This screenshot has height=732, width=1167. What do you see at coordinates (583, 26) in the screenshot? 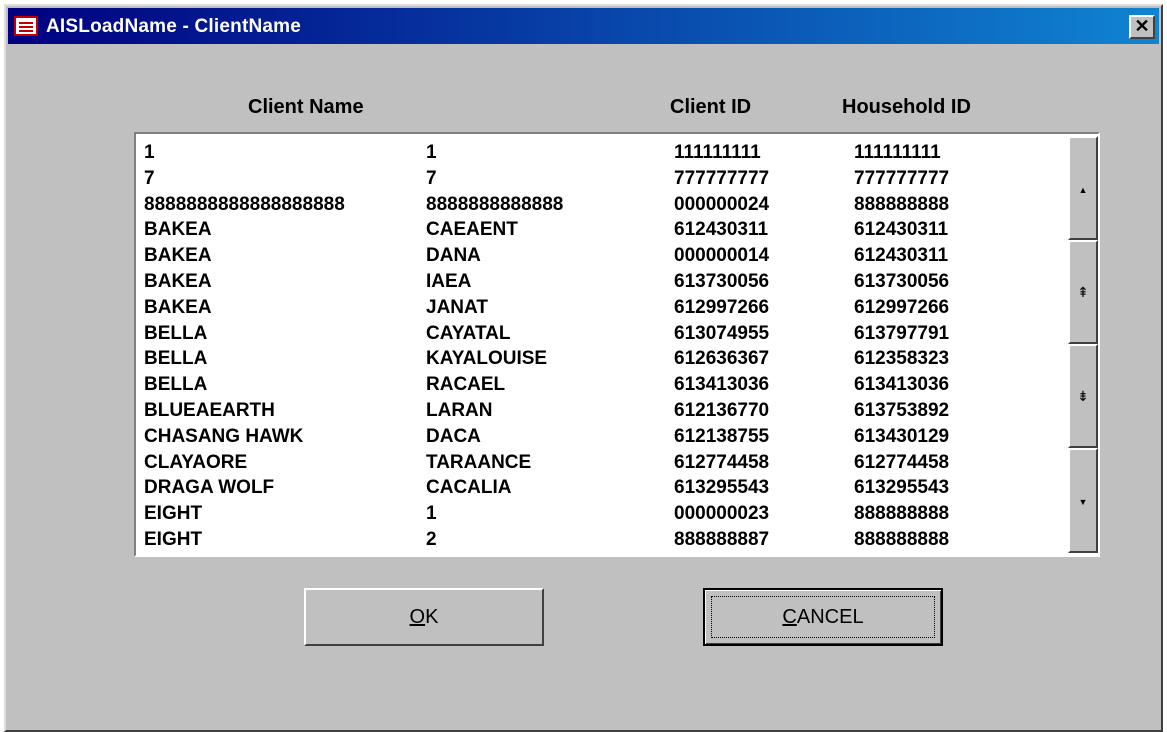
I see `title-bar: AISLoadName - ClientName ✕` at bounding box center [583, 26].